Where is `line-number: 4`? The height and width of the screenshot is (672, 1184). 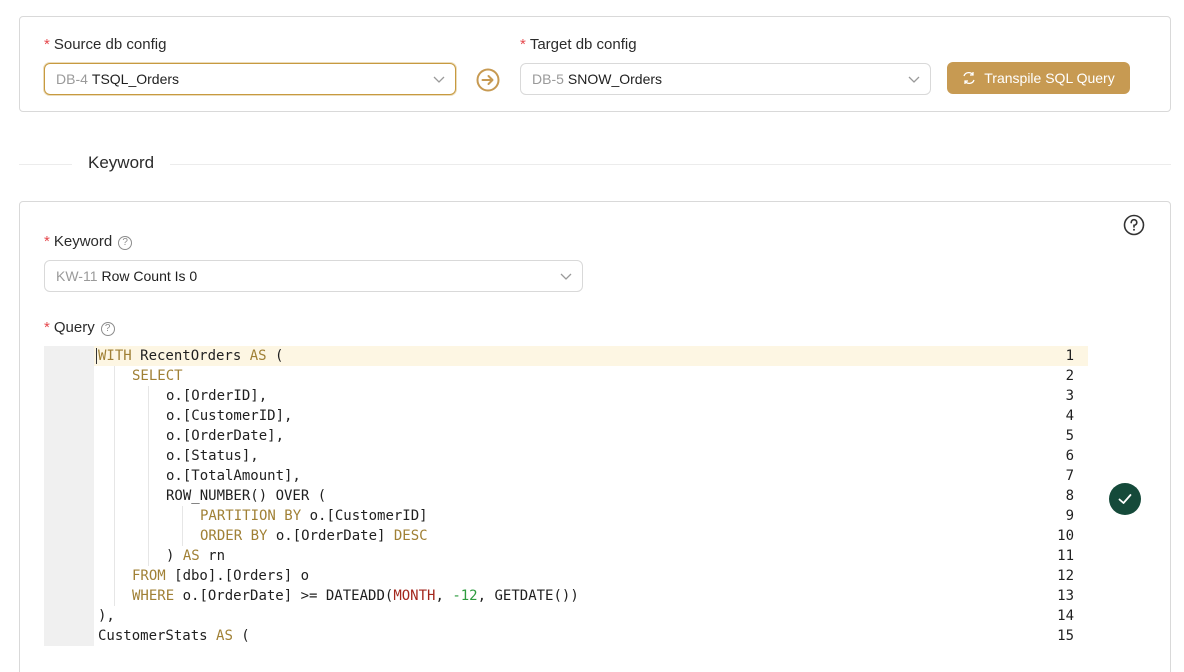
line-number: 4 is located at coordinates (1069, 416).